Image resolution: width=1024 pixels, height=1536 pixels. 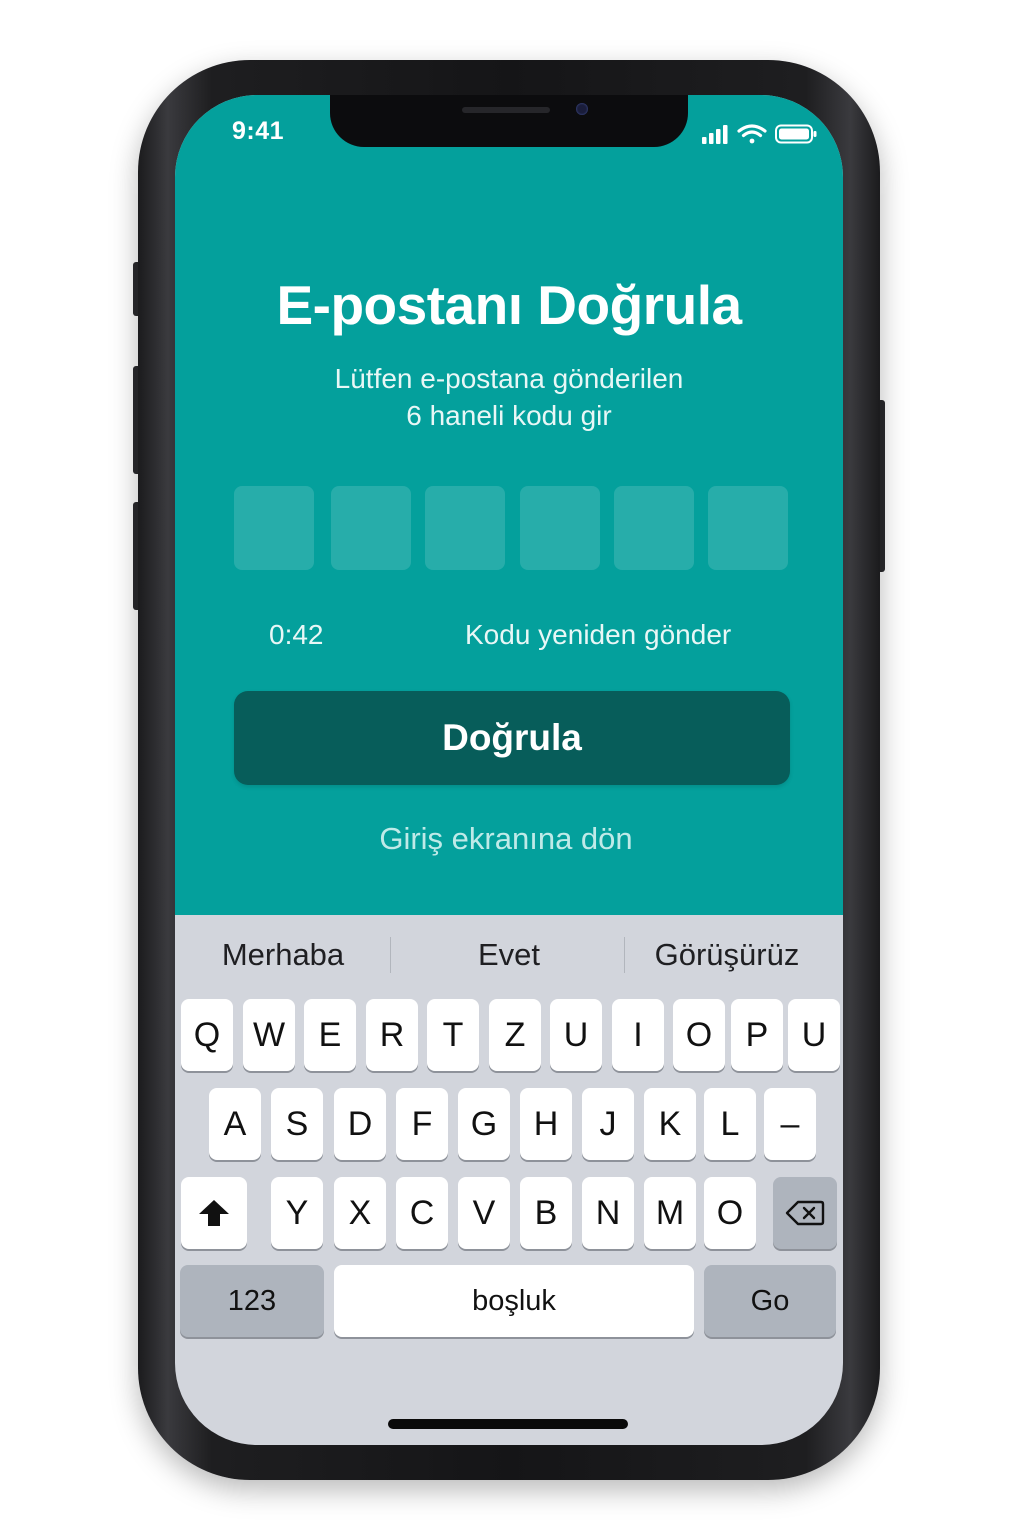 What do you see at coordinates (515, 1035) in the screenshot?
I see `key-z: Z` at bounding box center [515, 1035].